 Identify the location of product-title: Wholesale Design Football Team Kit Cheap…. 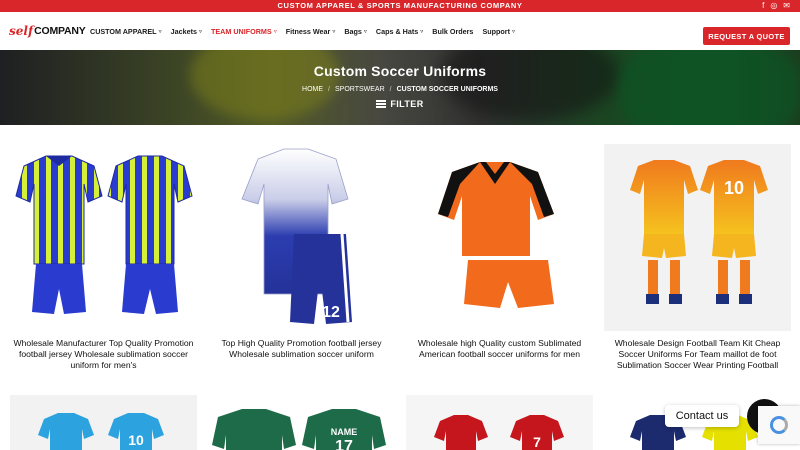
(697, 354).